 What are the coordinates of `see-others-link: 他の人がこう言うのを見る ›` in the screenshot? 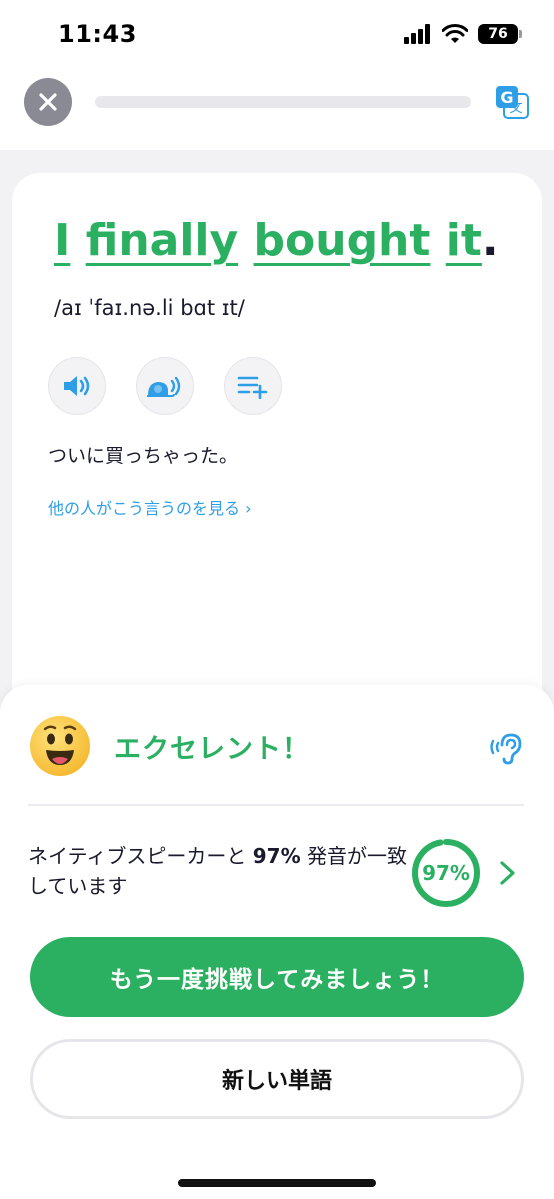 It's located at (150, 507).